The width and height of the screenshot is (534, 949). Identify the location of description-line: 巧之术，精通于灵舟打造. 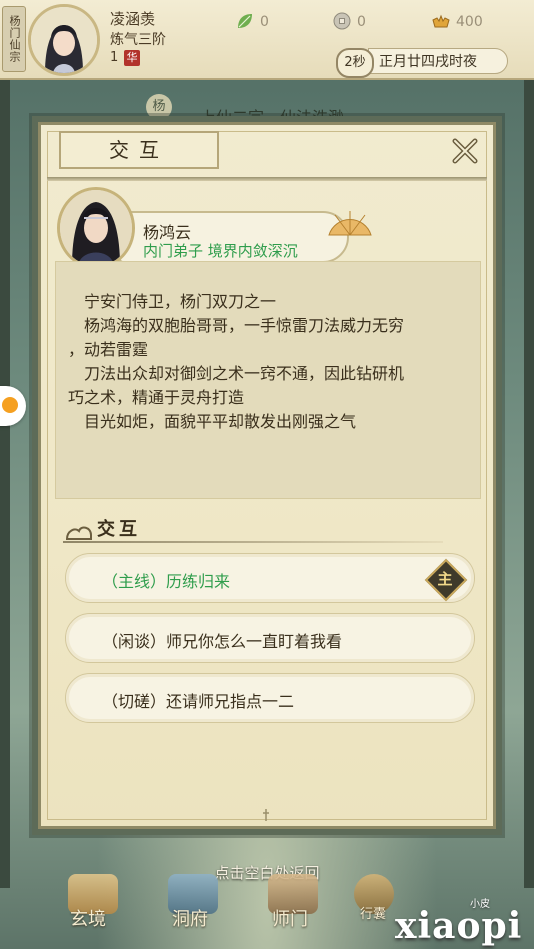
(156, 397).